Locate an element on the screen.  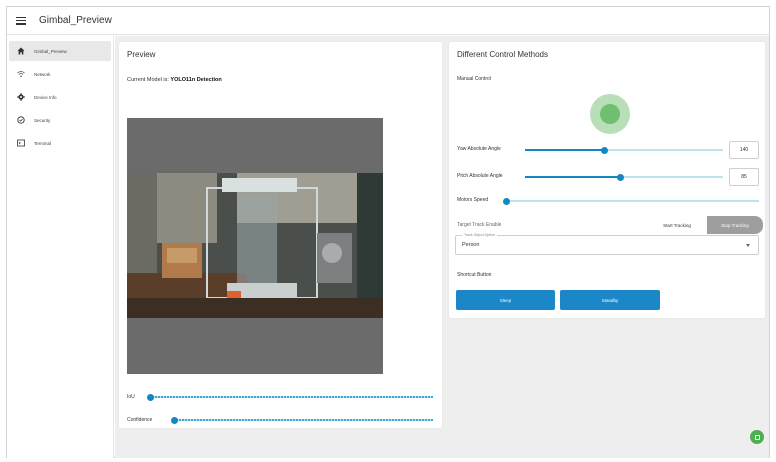
shortcut-label: Shortcut Button is located at coordinates (474, 275).